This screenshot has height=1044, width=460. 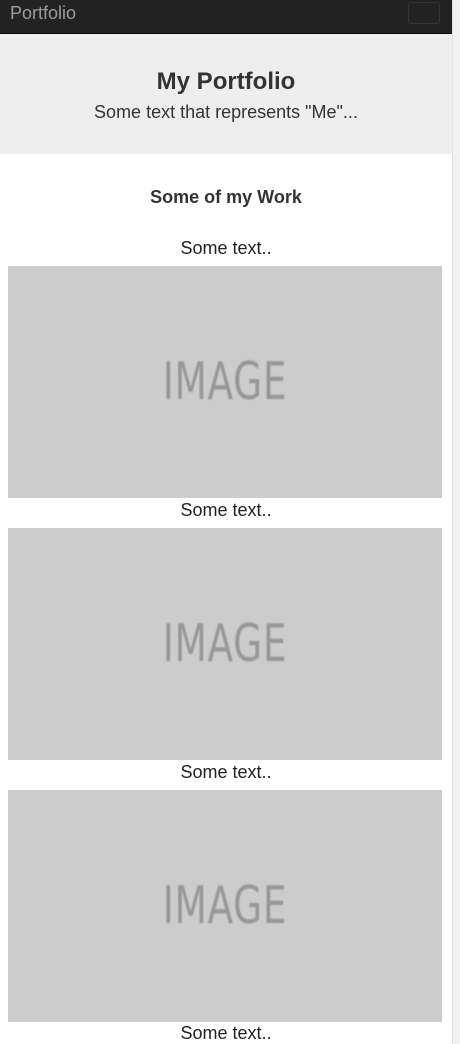 I want to click on page-title: My Portfolio, so click(x=226, y=81).